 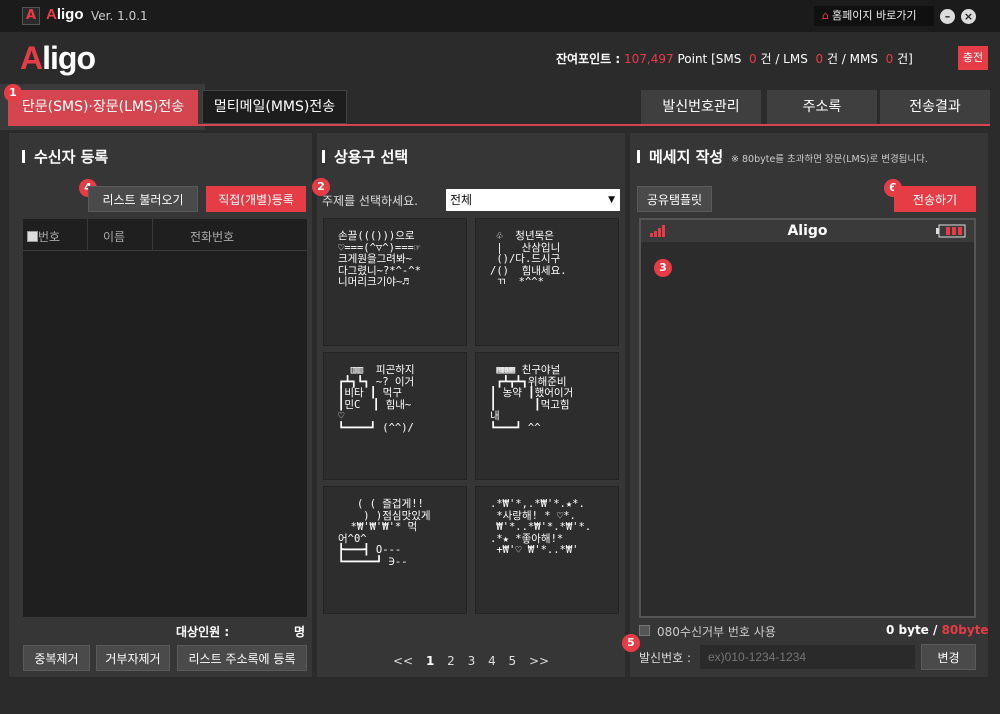 What do you see at coordinates (807, 657) in the screenshot?
I see `sender-number-input` at bounding box center [807, 657].